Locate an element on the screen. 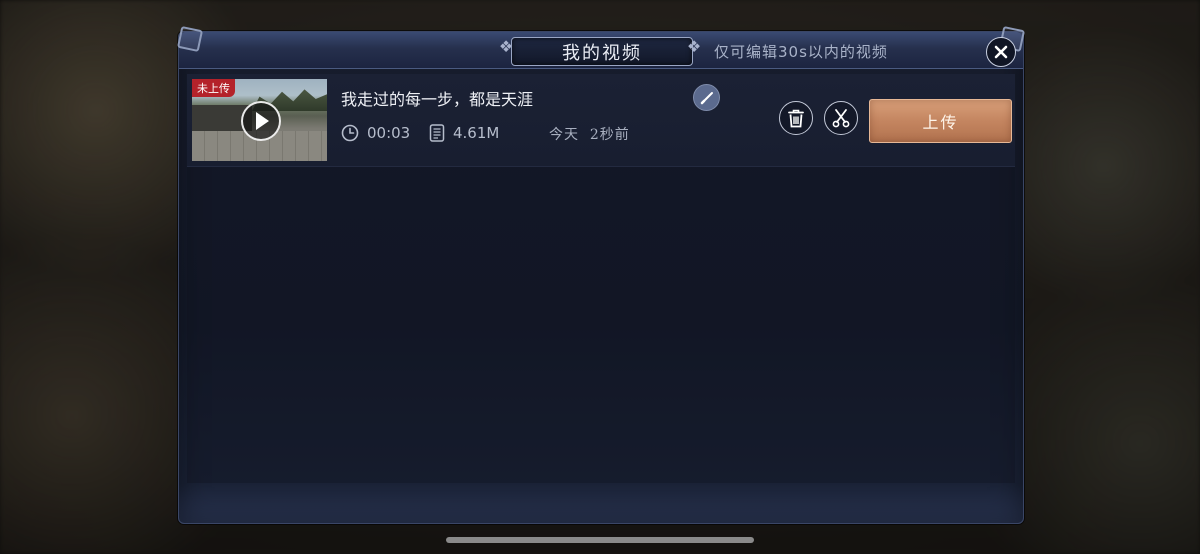 The height and width of the screenshot is (554, 1200). upload-button-label: 上传 is located at coordinates (940, 122).